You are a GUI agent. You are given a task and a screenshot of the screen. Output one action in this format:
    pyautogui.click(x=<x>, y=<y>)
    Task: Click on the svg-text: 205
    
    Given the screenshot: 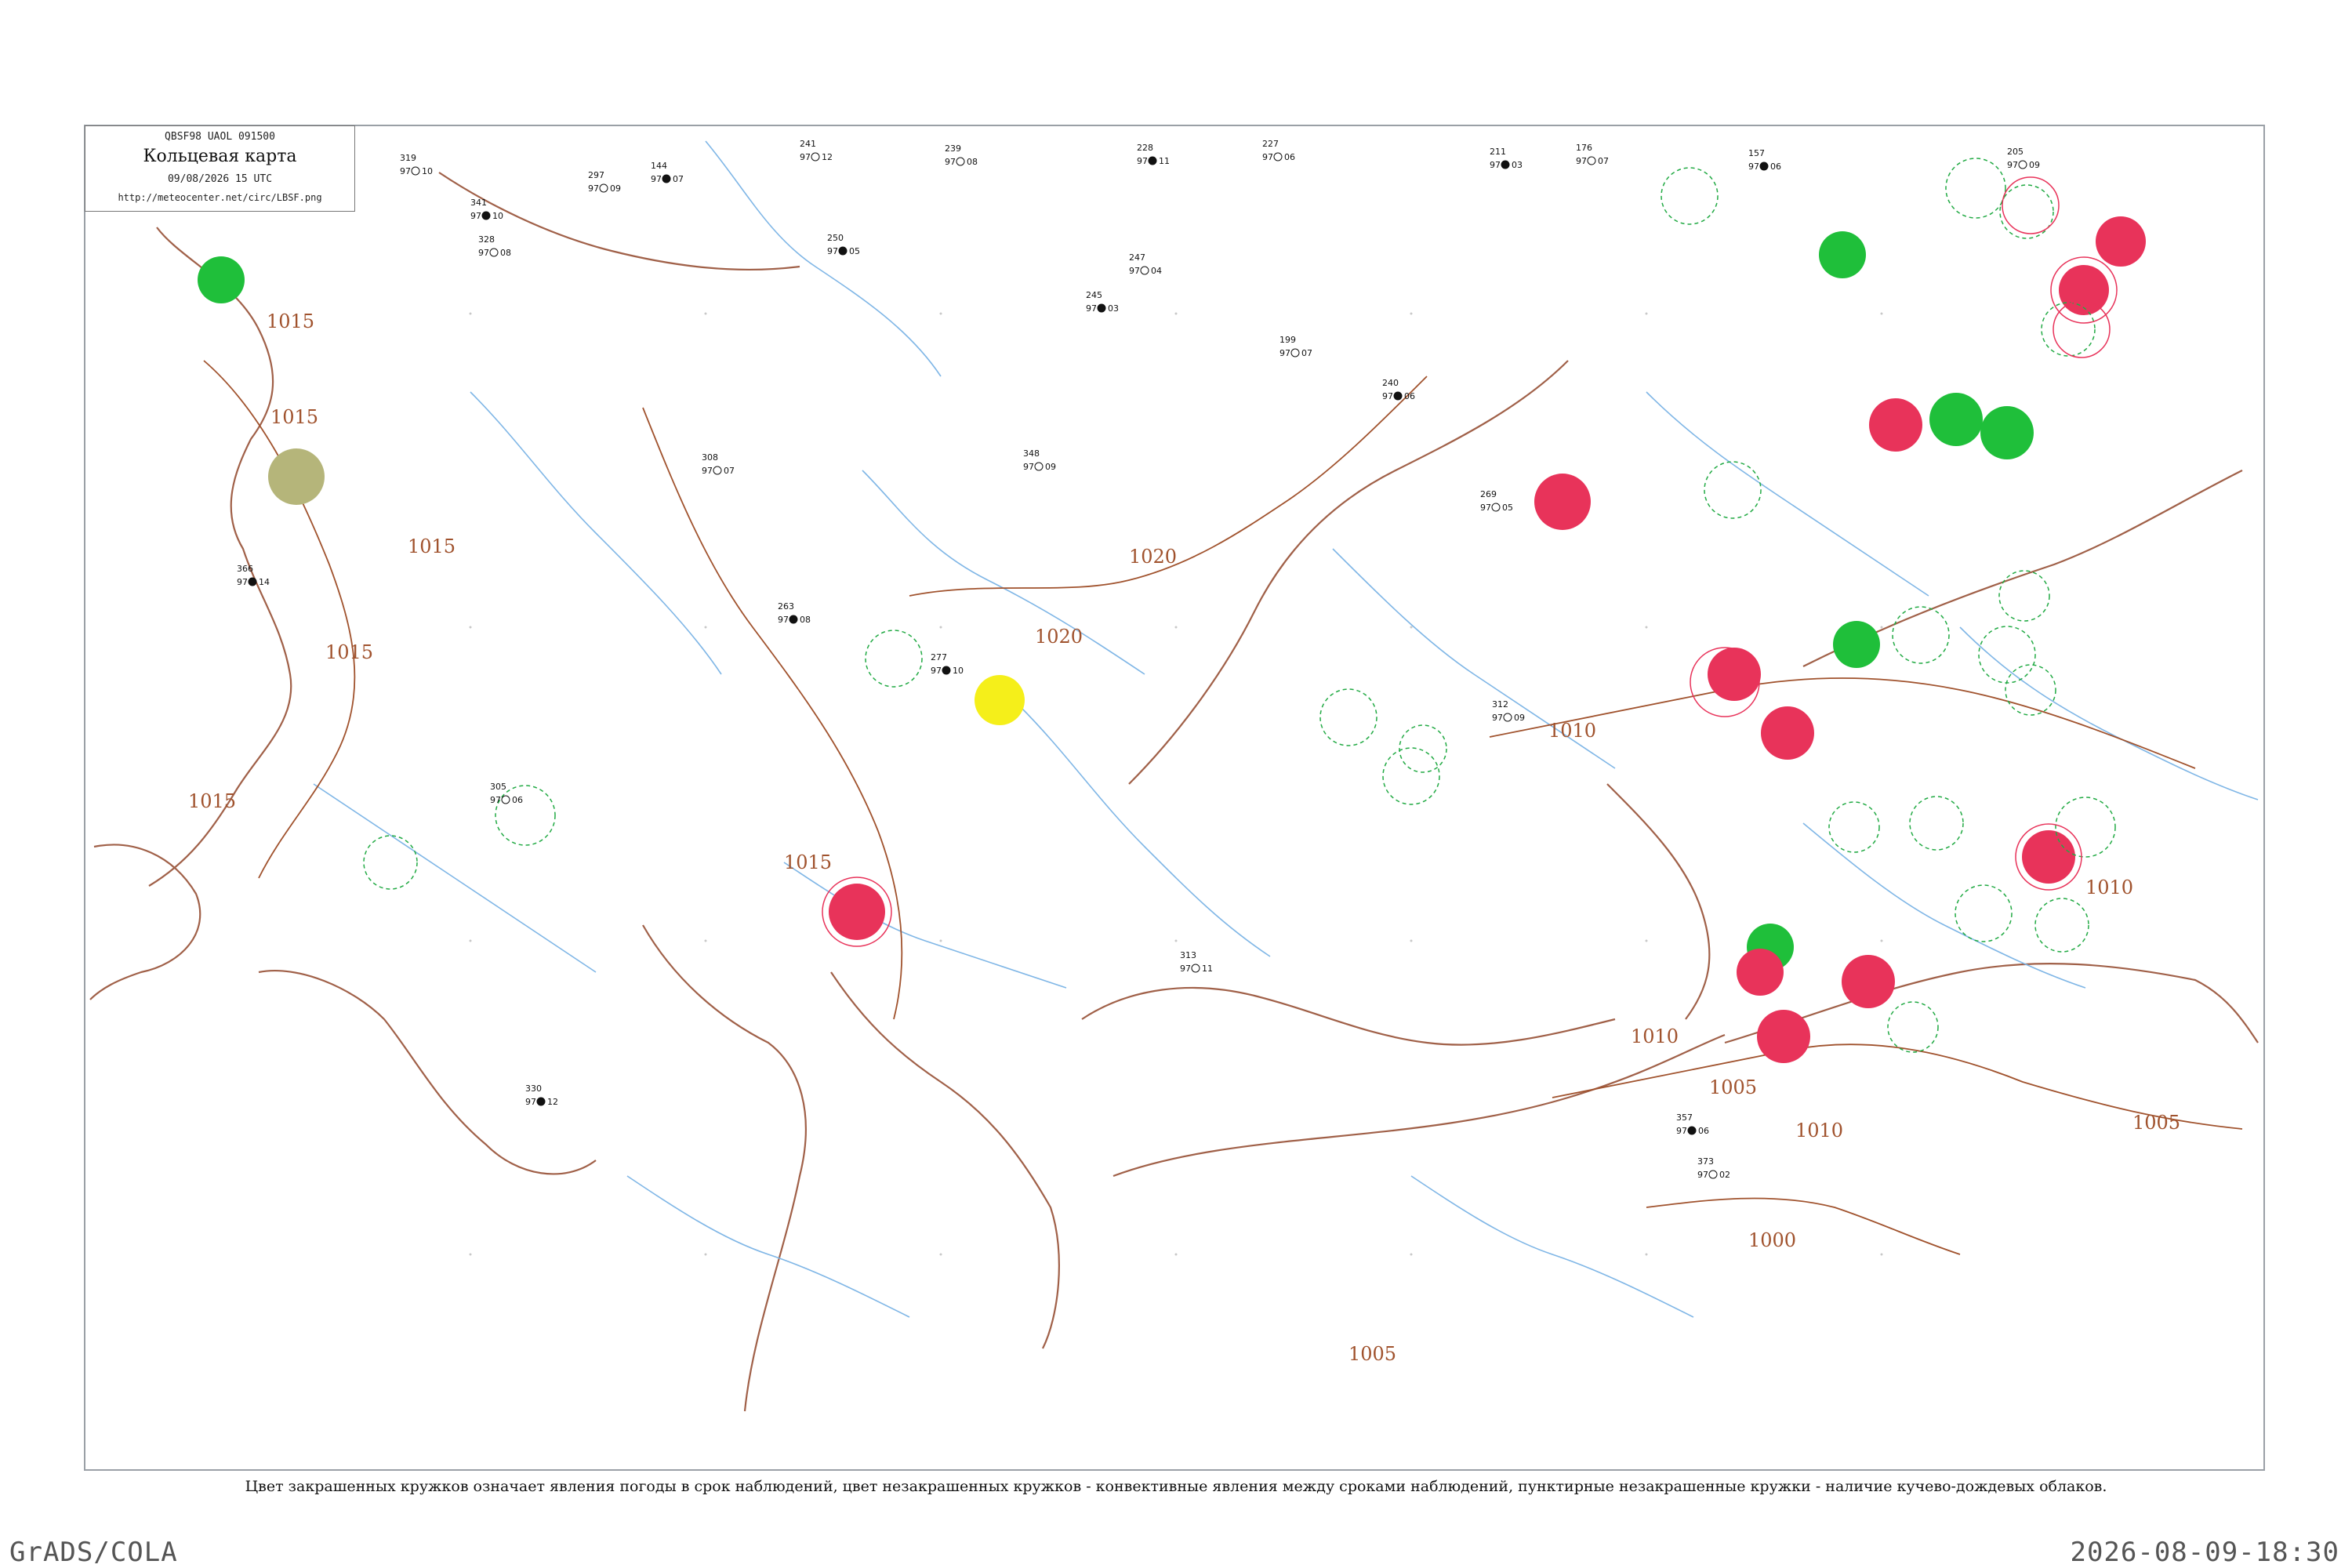 What is the action you would take?
    pyautogui.click(x=2015, y=152)
    